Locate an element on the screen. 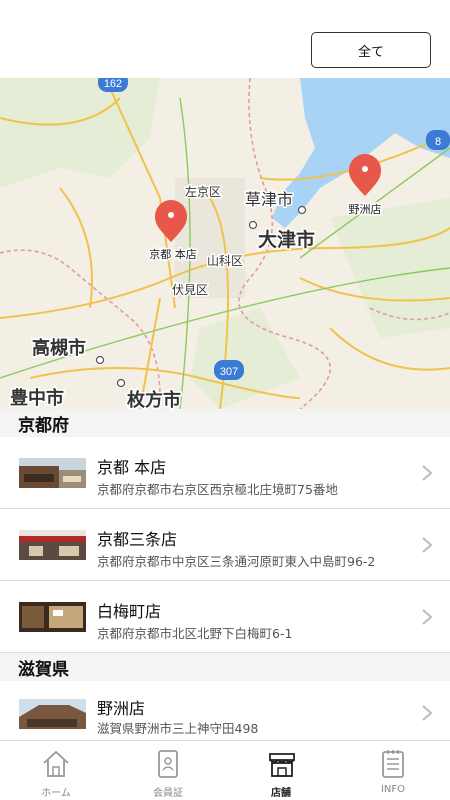  store-address: 京都府京都市右京区西京極北庄境町75番地 is located at coordinates (217, 489).